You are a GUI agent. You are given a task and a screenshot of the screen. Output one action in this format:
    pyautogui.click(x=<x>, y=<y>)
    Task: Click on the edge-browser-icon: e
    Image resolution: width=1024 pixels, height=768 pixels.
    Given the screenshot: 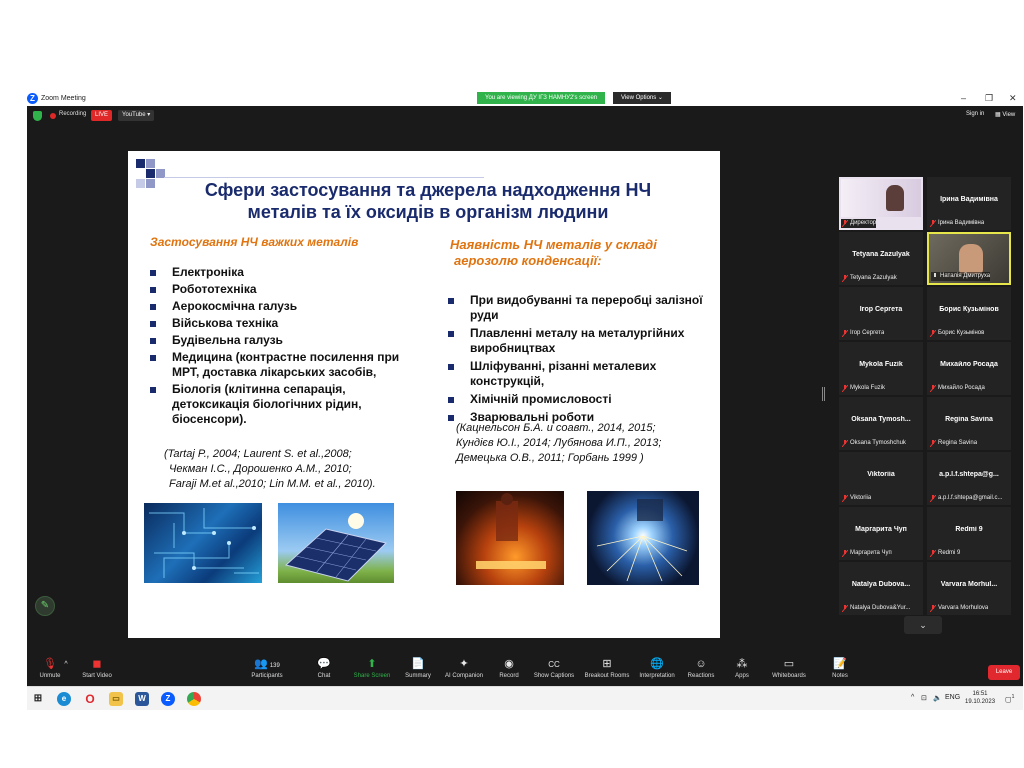 What is the action you would take?
    pyautogui.click(x=64, y=699)
    